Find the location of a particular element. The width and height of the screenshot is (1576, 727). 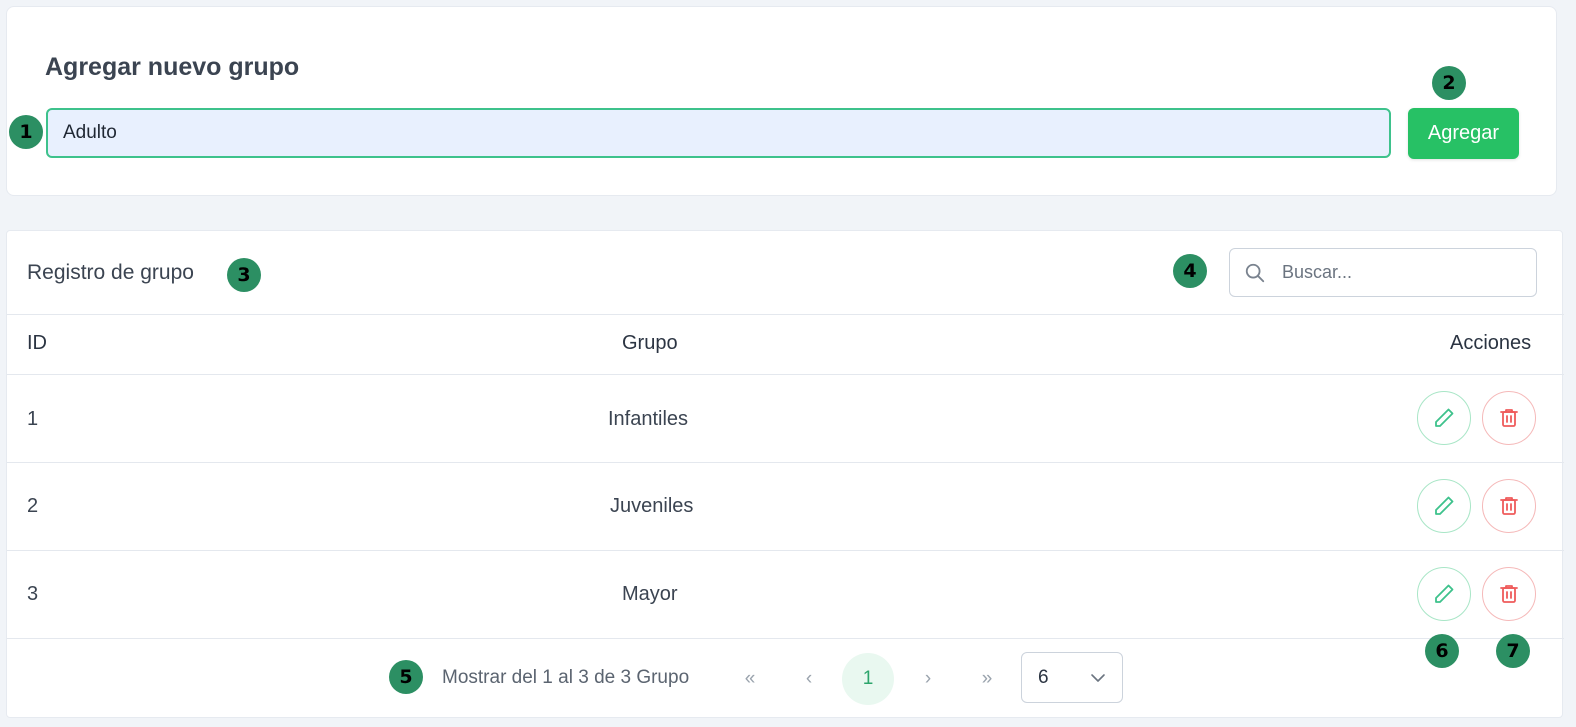

prev-page-button: ‹ is located at coordinates (809, 679).